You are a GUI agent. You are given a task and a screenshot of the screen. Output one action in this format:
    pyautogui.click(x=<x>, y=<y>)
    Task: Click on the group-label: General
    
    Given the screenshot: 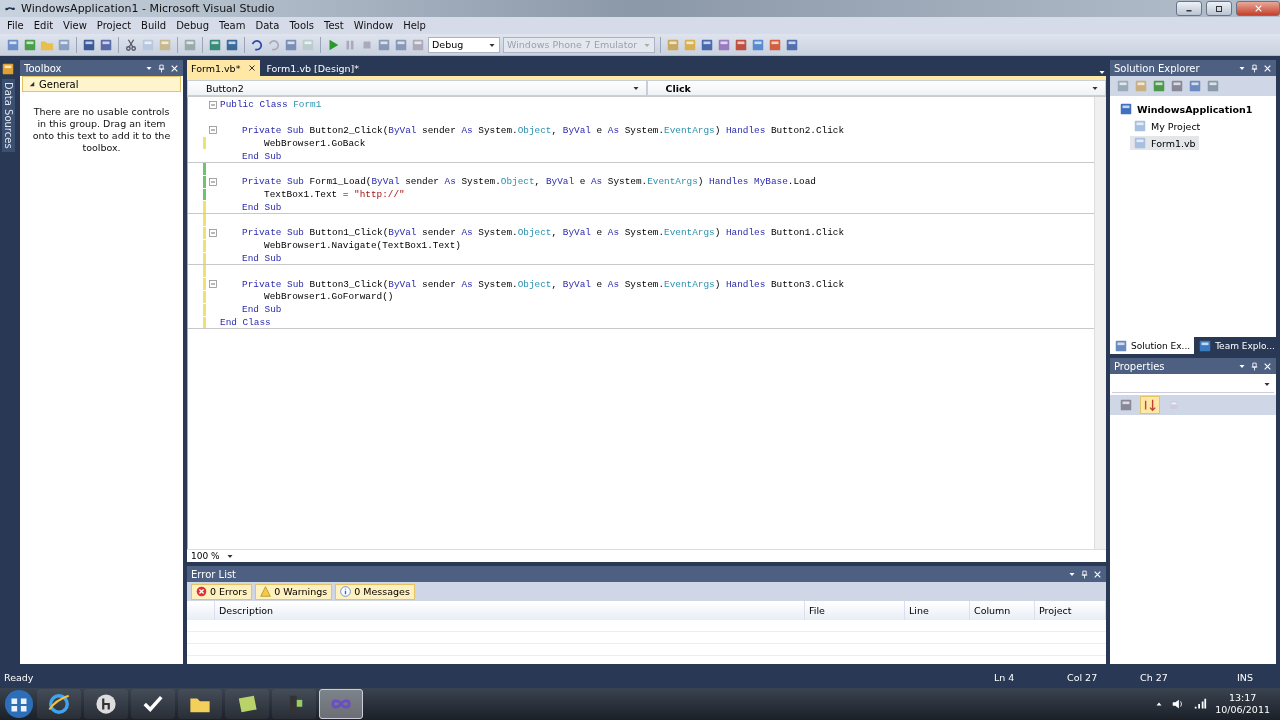 What is the action you would take?
    pyautogui.click(x=59, y=84)
    